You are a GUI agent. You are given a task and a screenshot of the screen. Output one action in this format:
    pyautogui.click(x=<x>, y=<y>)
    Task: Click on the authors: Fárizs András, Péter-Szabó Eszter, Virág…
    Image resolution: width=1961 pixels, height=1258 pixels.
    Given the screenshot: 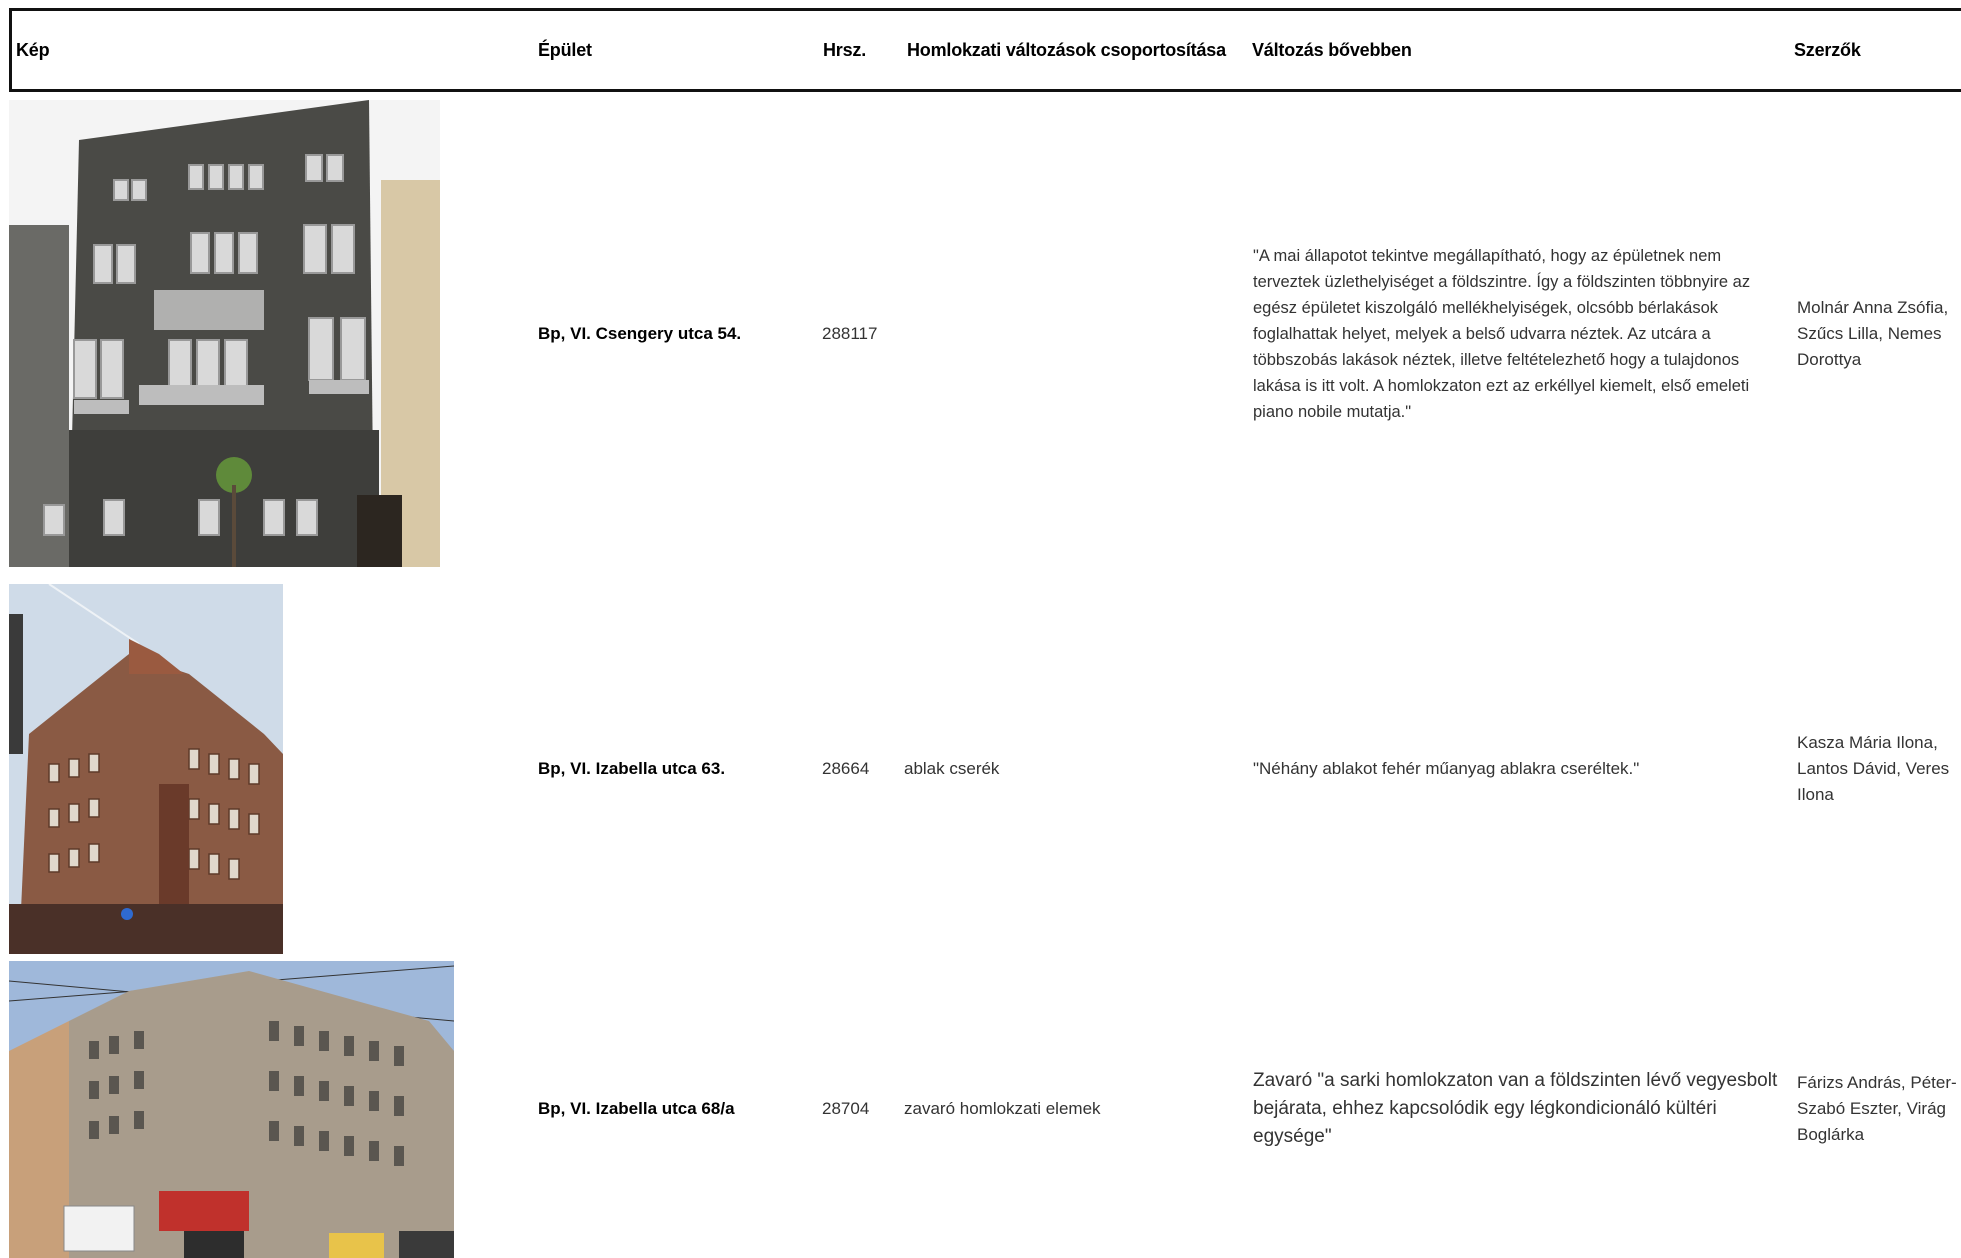 What is the action you would take?
    pyautogui.click(x=1877, y=1108)
    